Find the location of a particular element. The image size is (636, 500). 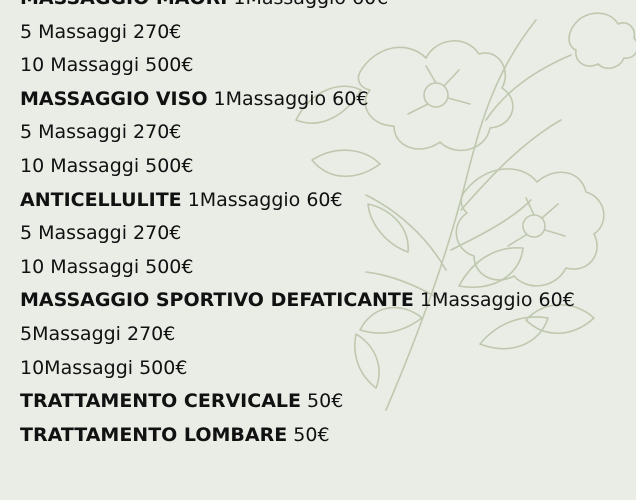

treatment-title: TRATTAMENTO CERVICALE is located at coordinates (160, 401).